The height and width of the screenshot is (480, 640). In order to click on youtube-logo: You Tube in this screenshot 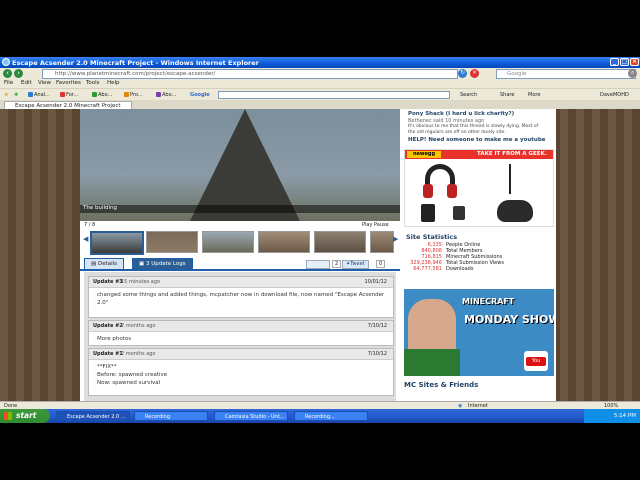, I will do `click(536, 362)`.